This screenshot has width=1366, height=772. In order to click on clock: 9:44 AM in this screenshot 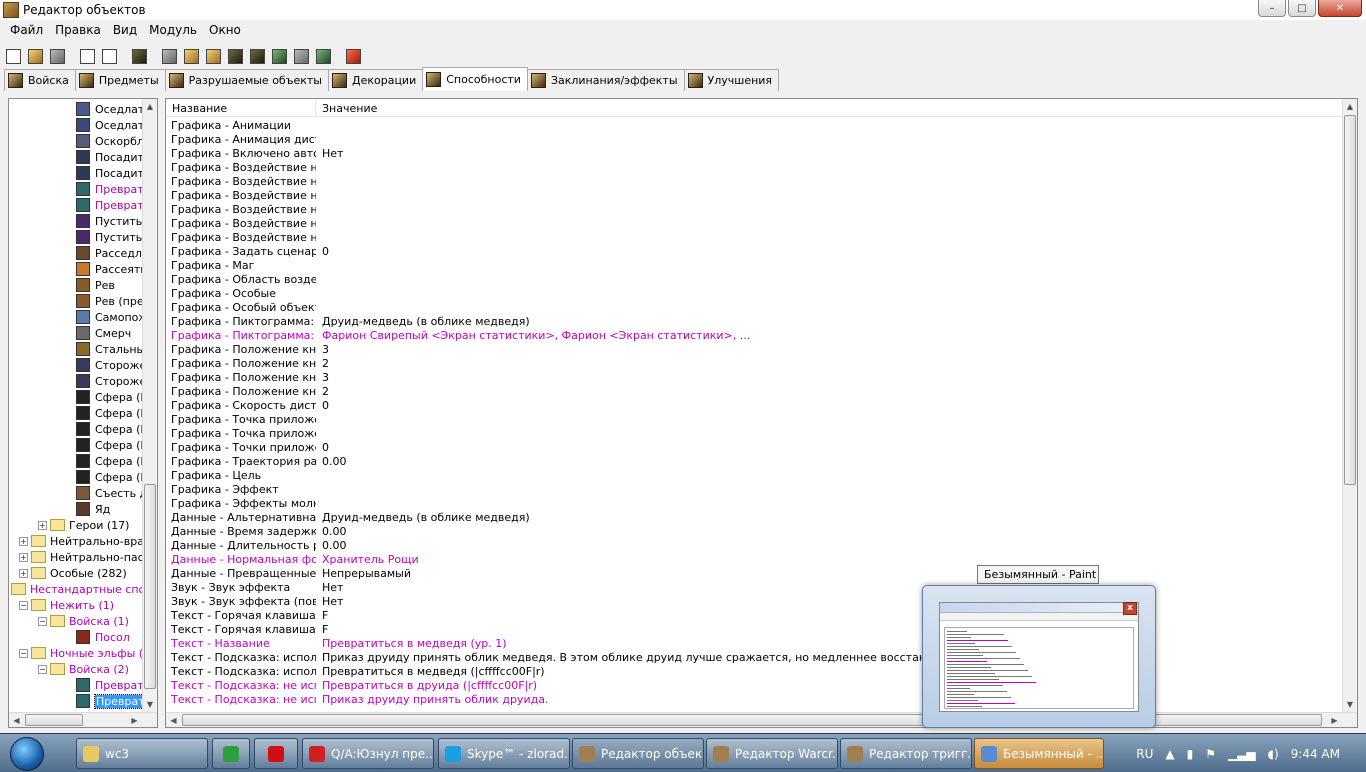, I will do `click(1315, 754)`.